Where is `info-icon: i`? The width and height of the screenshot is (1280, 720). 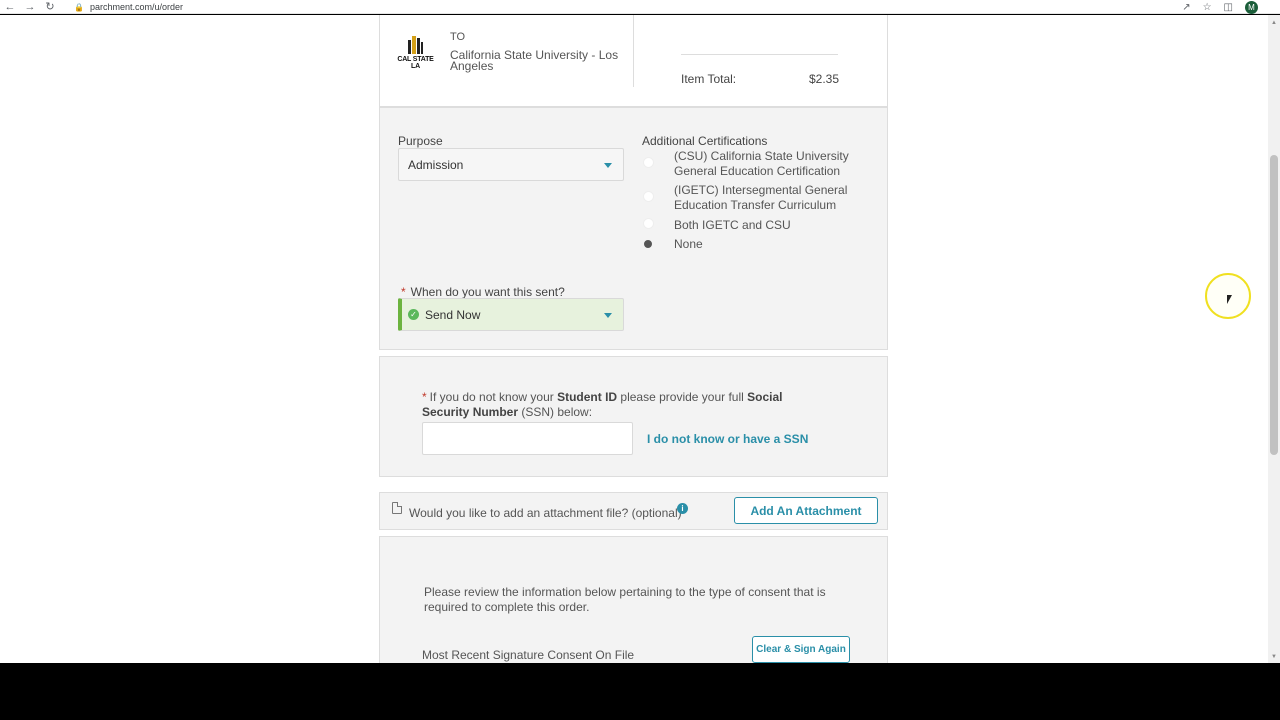
info-icon: i is located at coordinates (682, 508).